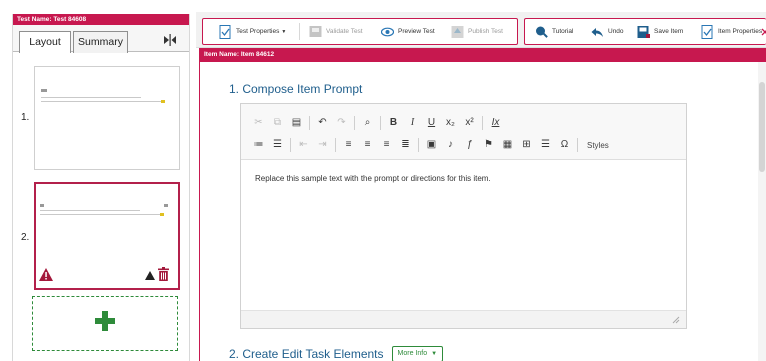 This screenshot has height=361, width=766. Describe the element at coordinates (322, 123) in the screenshot. I see `undo-icon: ↶` at that location.